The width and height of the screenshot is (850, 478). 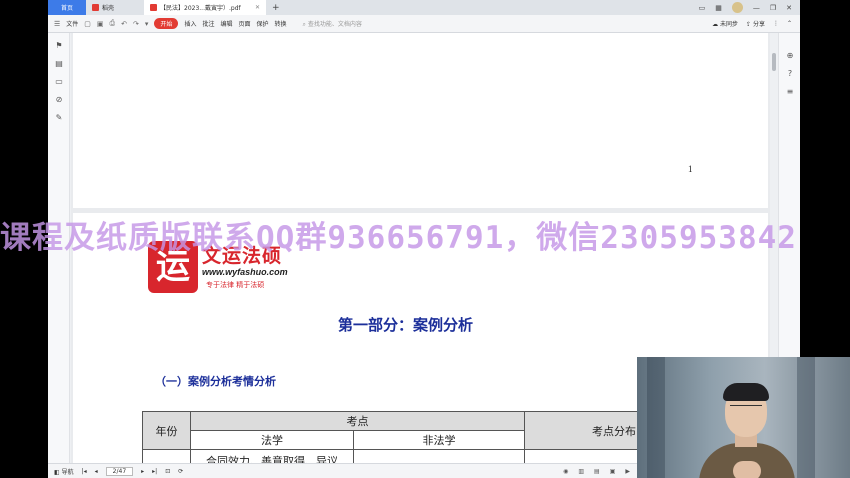 I want to click on tab-bar: 首页 稻壳 【民法】2023...戴寅宇）.pdf ✕ + ▭ ▦ — ❐ ✕, so click(x=424, y=7).